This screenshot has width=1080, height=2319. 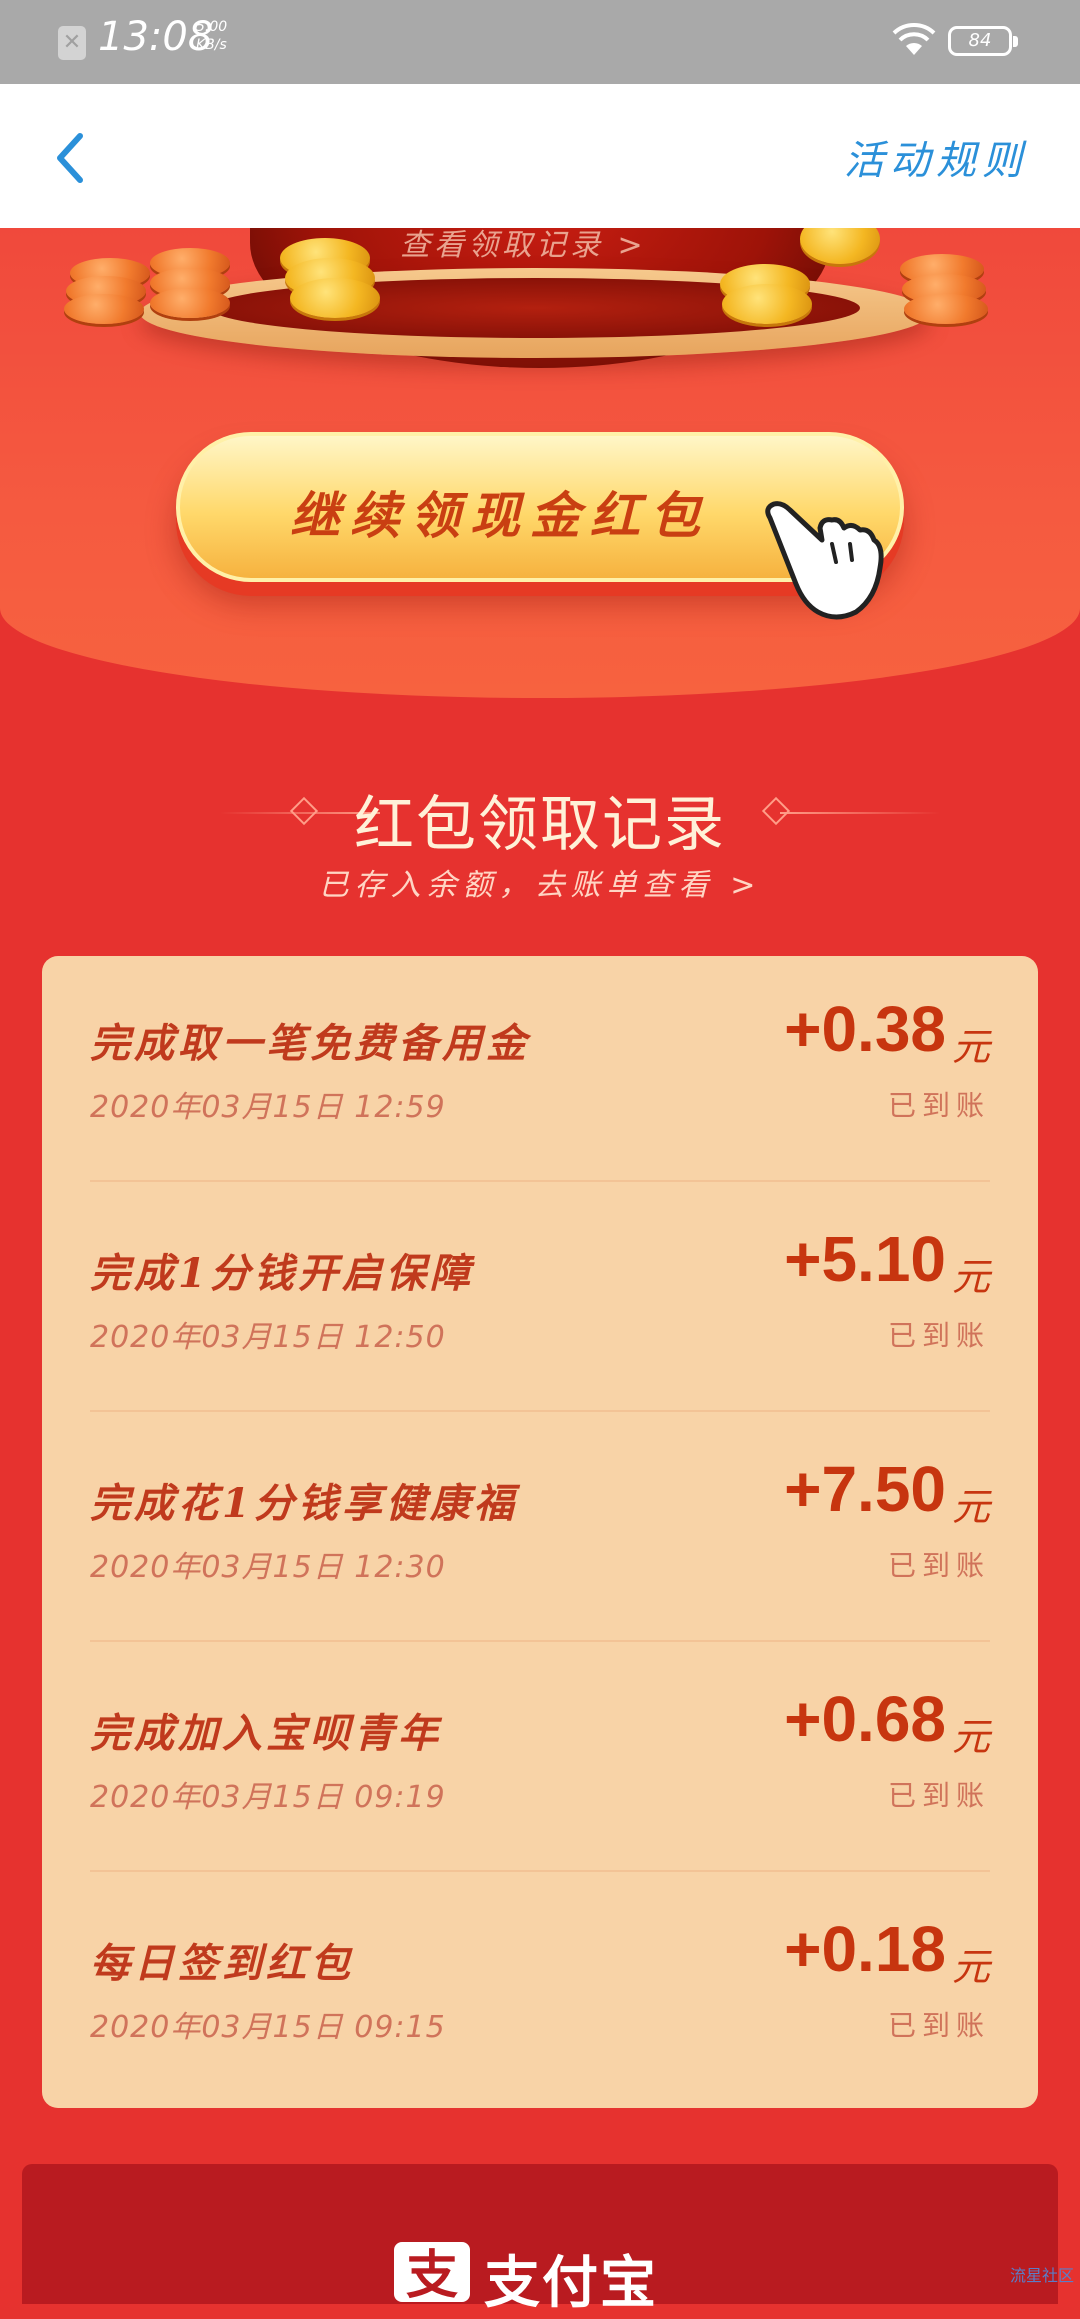 What do you see at coordinates (983, 41) in the screenshot?
I see `battery-icon: 84` at bounding box center [983, 41].